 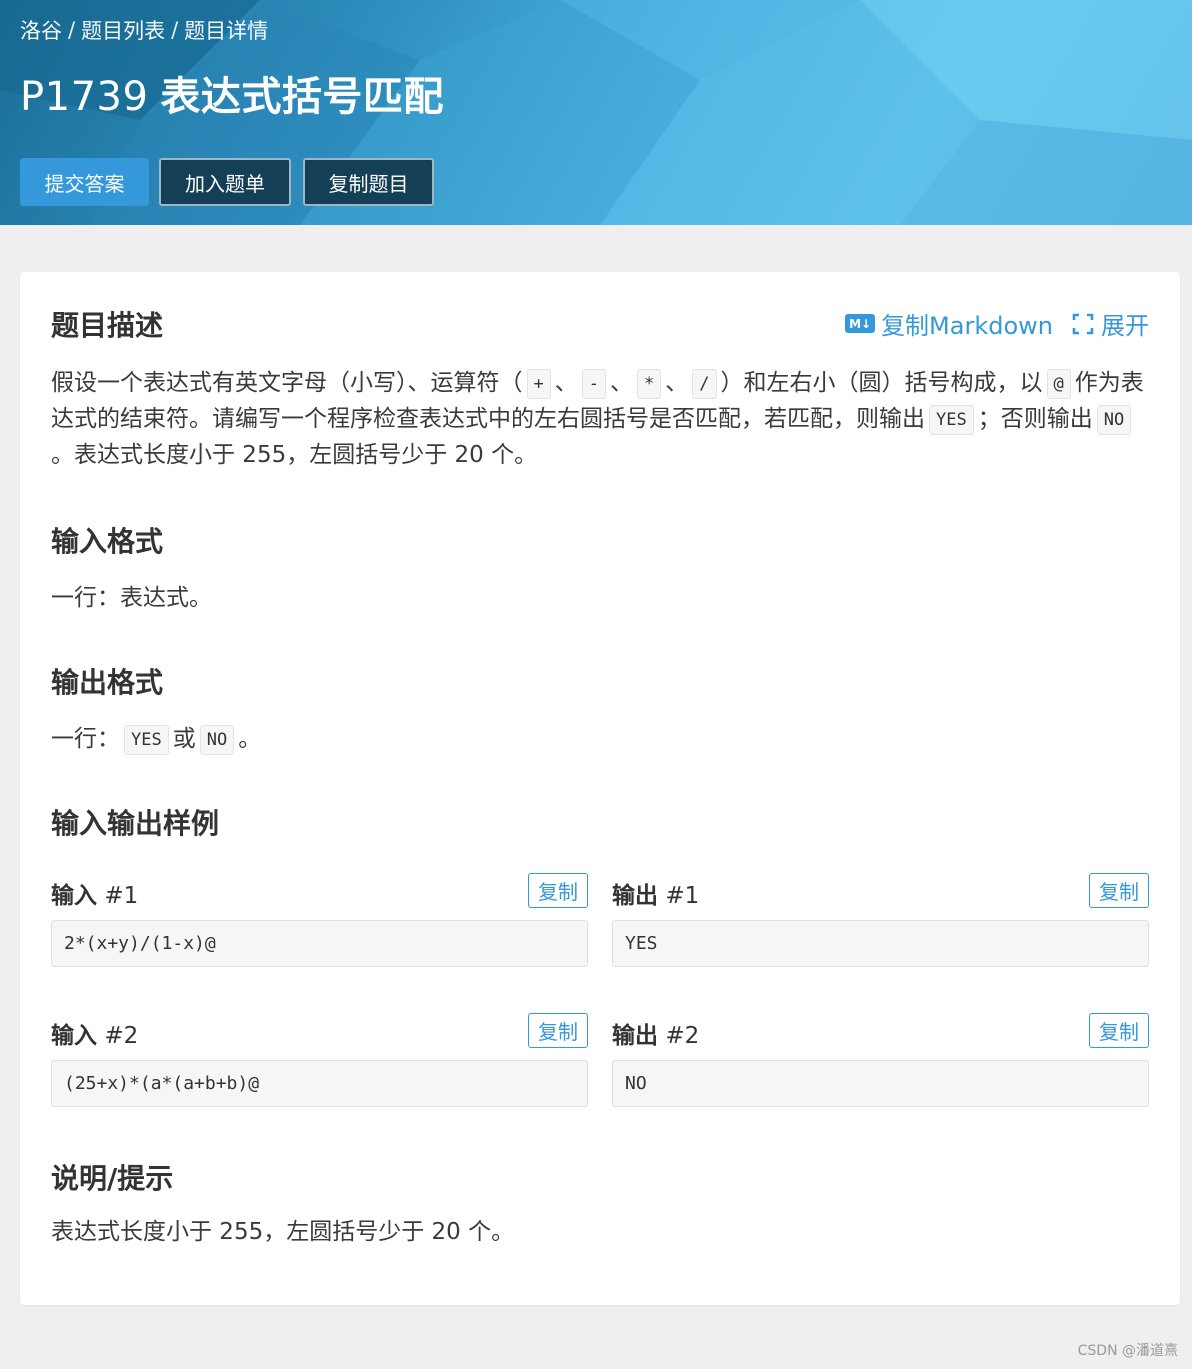 What do you see at coordinates (368, 182) in the screenshot?
I see `copy-problem-button: 复制题目` at bounding box center [368, 182].